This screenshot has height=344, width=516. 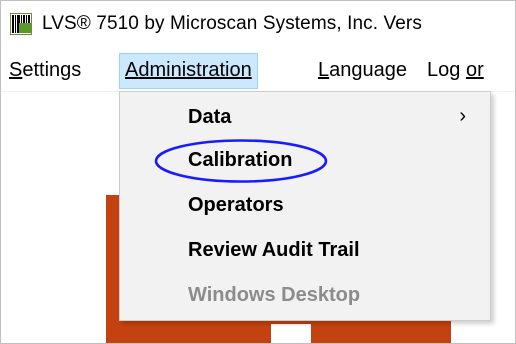 What do you see at coordinates (274, 295) in the screenshot?
I see `menu-item-windows-desktop-label: Windows Desktop` at bounding box center [274, 295].